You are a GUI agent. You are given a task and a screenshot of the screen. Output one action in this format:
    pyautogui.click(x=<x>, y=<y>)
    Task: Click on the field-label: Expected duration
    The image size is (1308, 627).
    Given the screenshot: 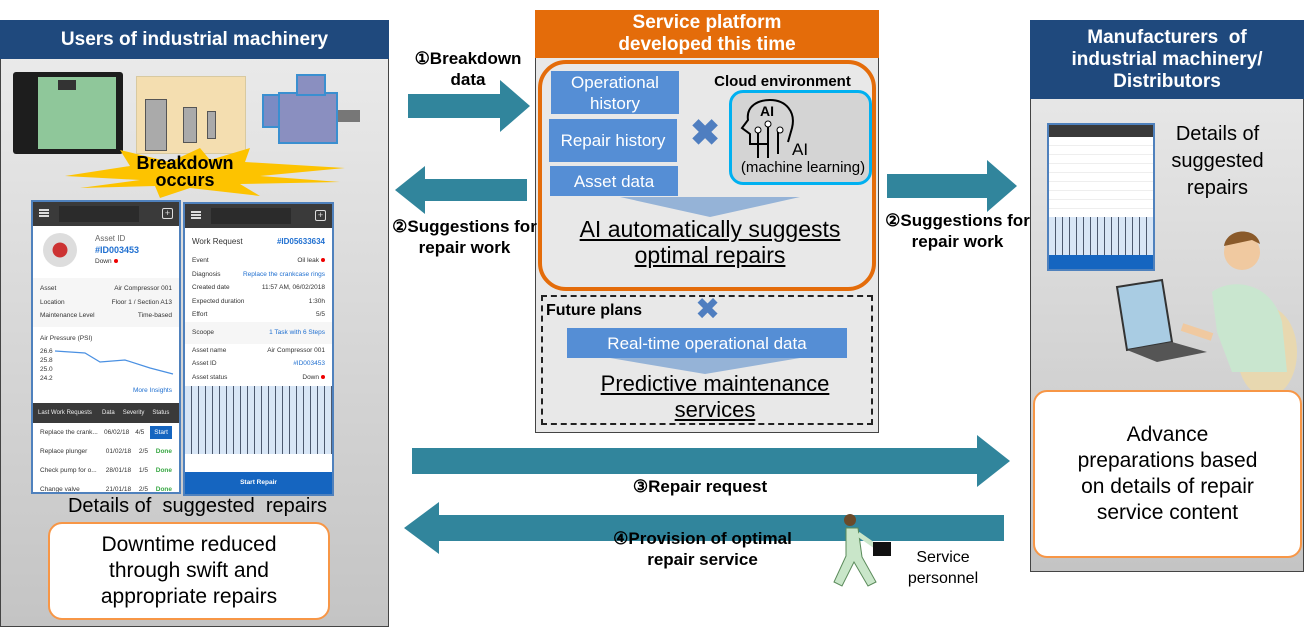 What is the action you would take?
    pyautogui.click(x=218, y=301)
    